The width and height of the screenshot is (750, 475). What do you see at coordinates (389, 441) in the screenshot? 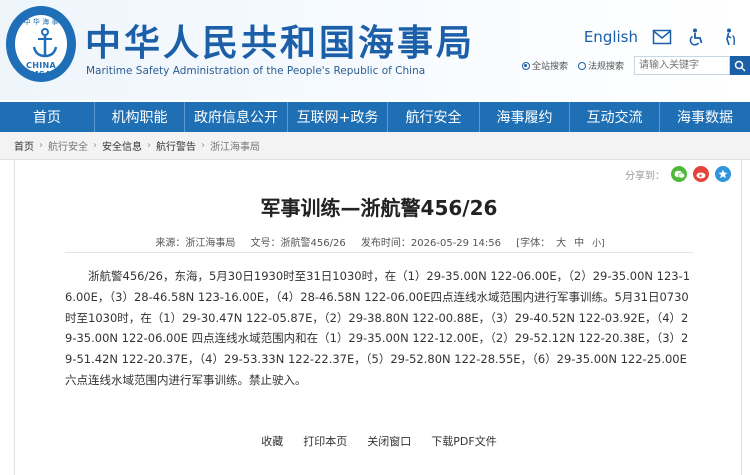
I see `close-window-button: 关闭窗口` at bounding box center [389, 441].